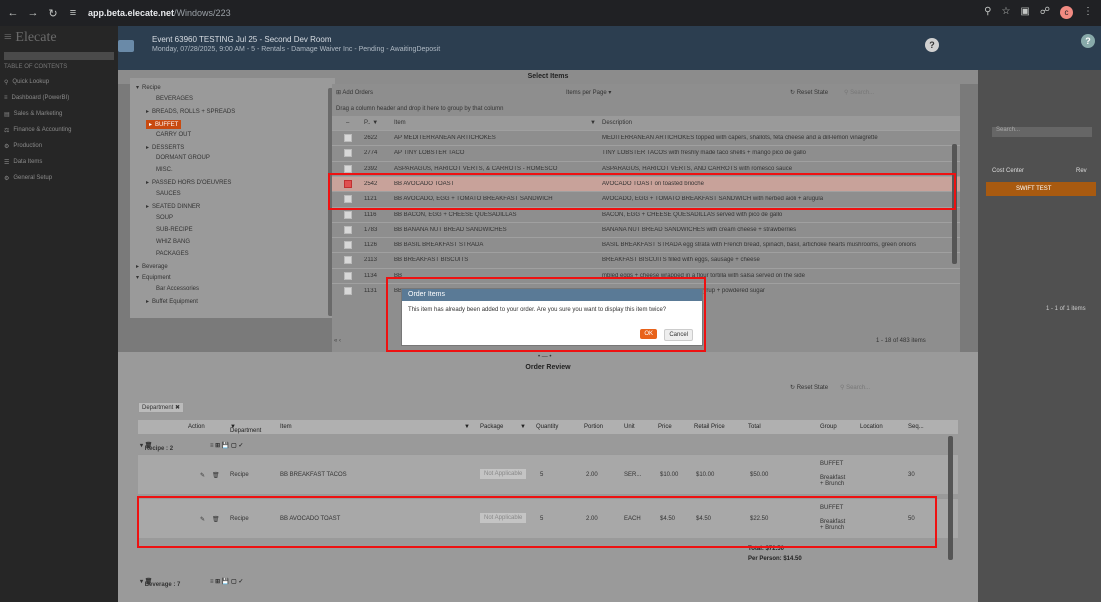 The width and height of the screenshot is (1101, 602). I want to click on tree-node: DORMANT GROUP, so click(183, 158).